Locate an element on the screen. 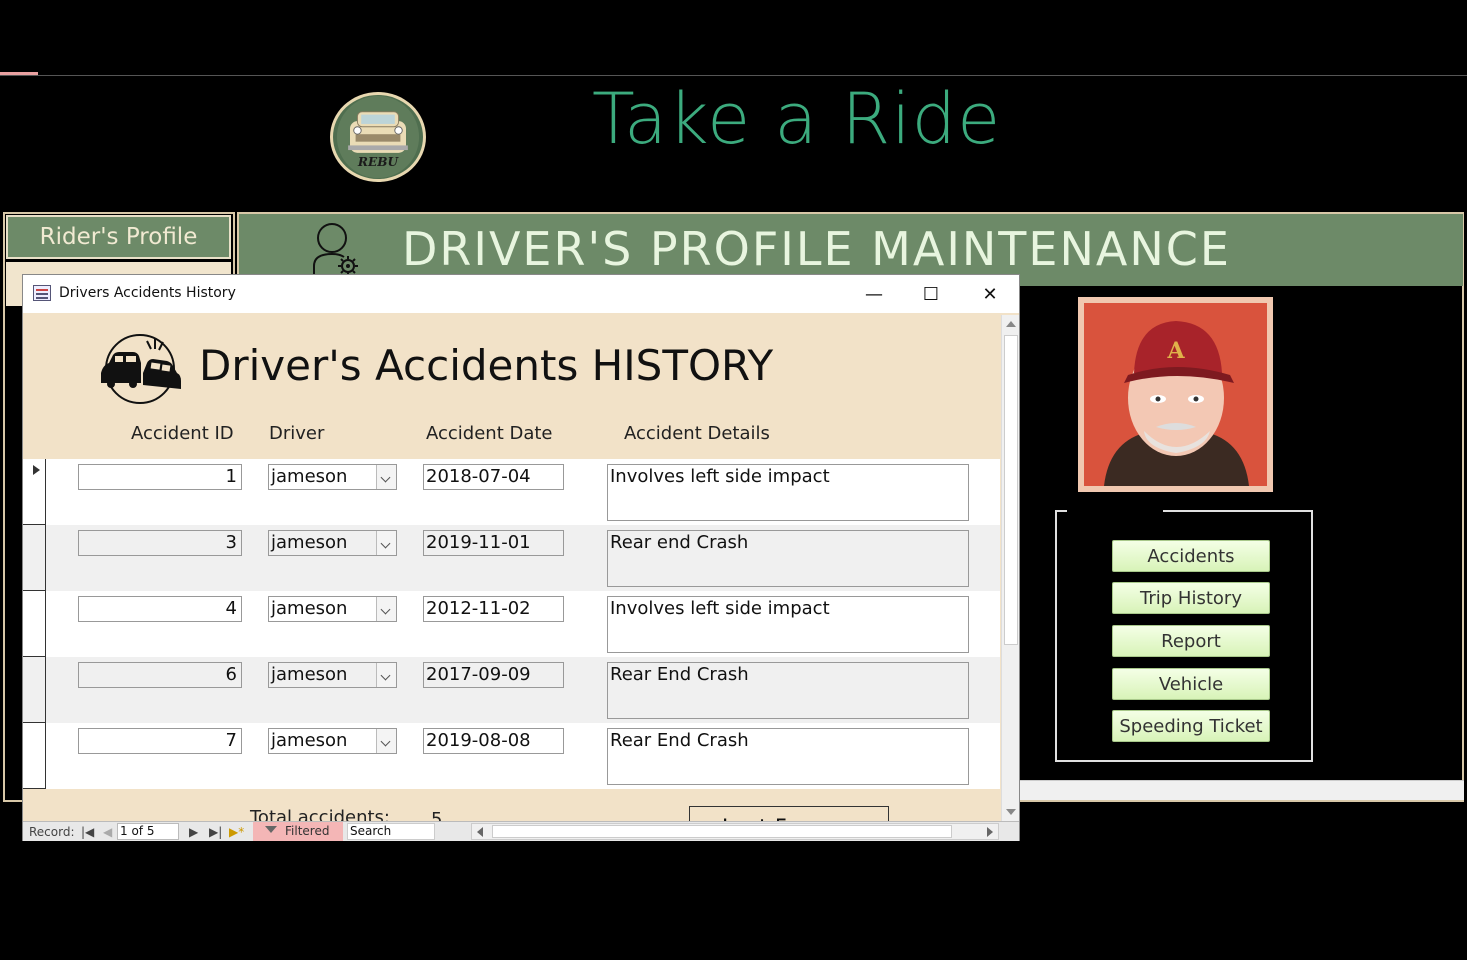 The width and height of the screenshot is (1467, 960). accident-id-field: 1 is located at coordinates (160, 477).